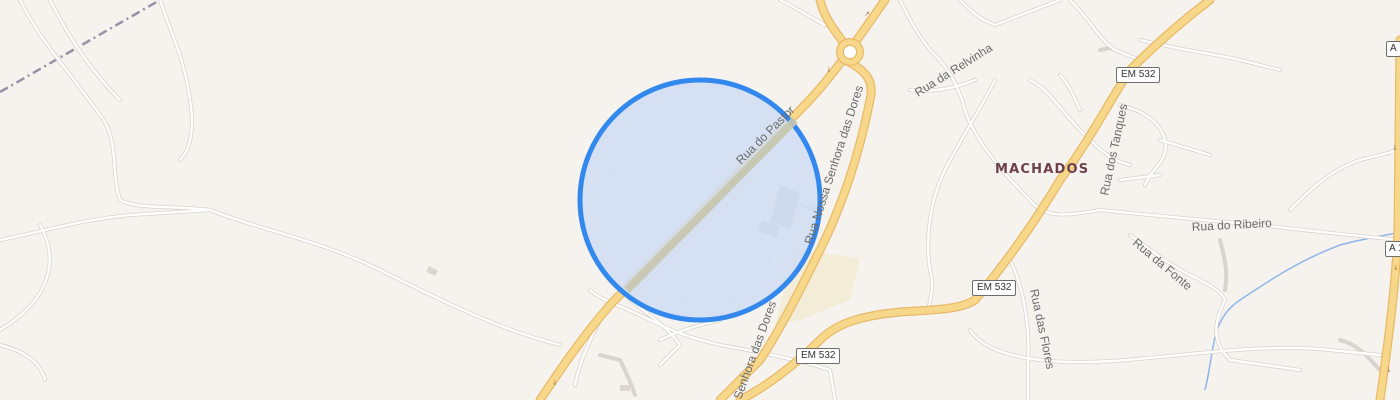 The width and height of the screenshot is (1400, 400). What do you see at coordinates (953, 69) in the screenshot?
I see `street-label-rua-da-relvinha: Rua da Relvinha` at bounding box center [953, 69].